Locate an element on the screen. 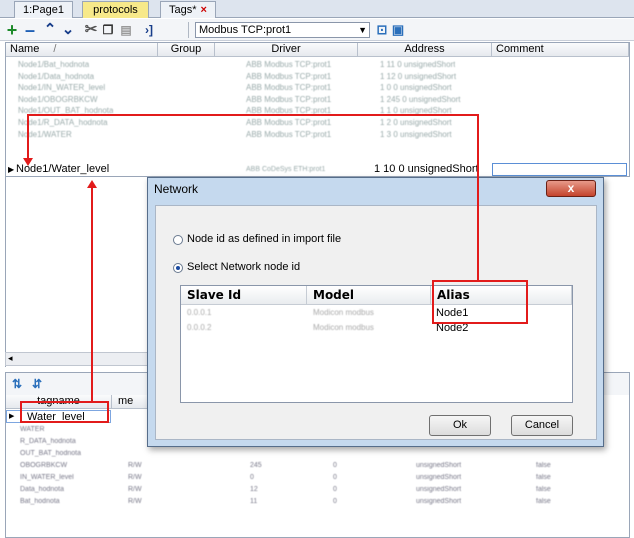 This screenshot has width=634, height=538. dialog-title: Network is located at coordinates (176, 189).